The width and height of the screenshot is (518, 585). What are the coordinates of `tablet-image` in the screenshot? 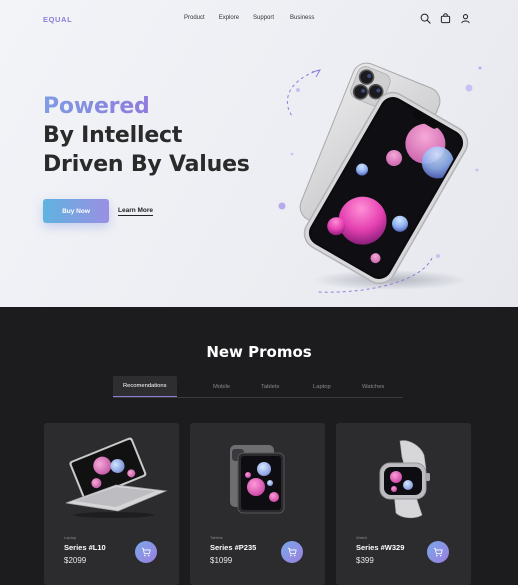 It's located at (257, 479).